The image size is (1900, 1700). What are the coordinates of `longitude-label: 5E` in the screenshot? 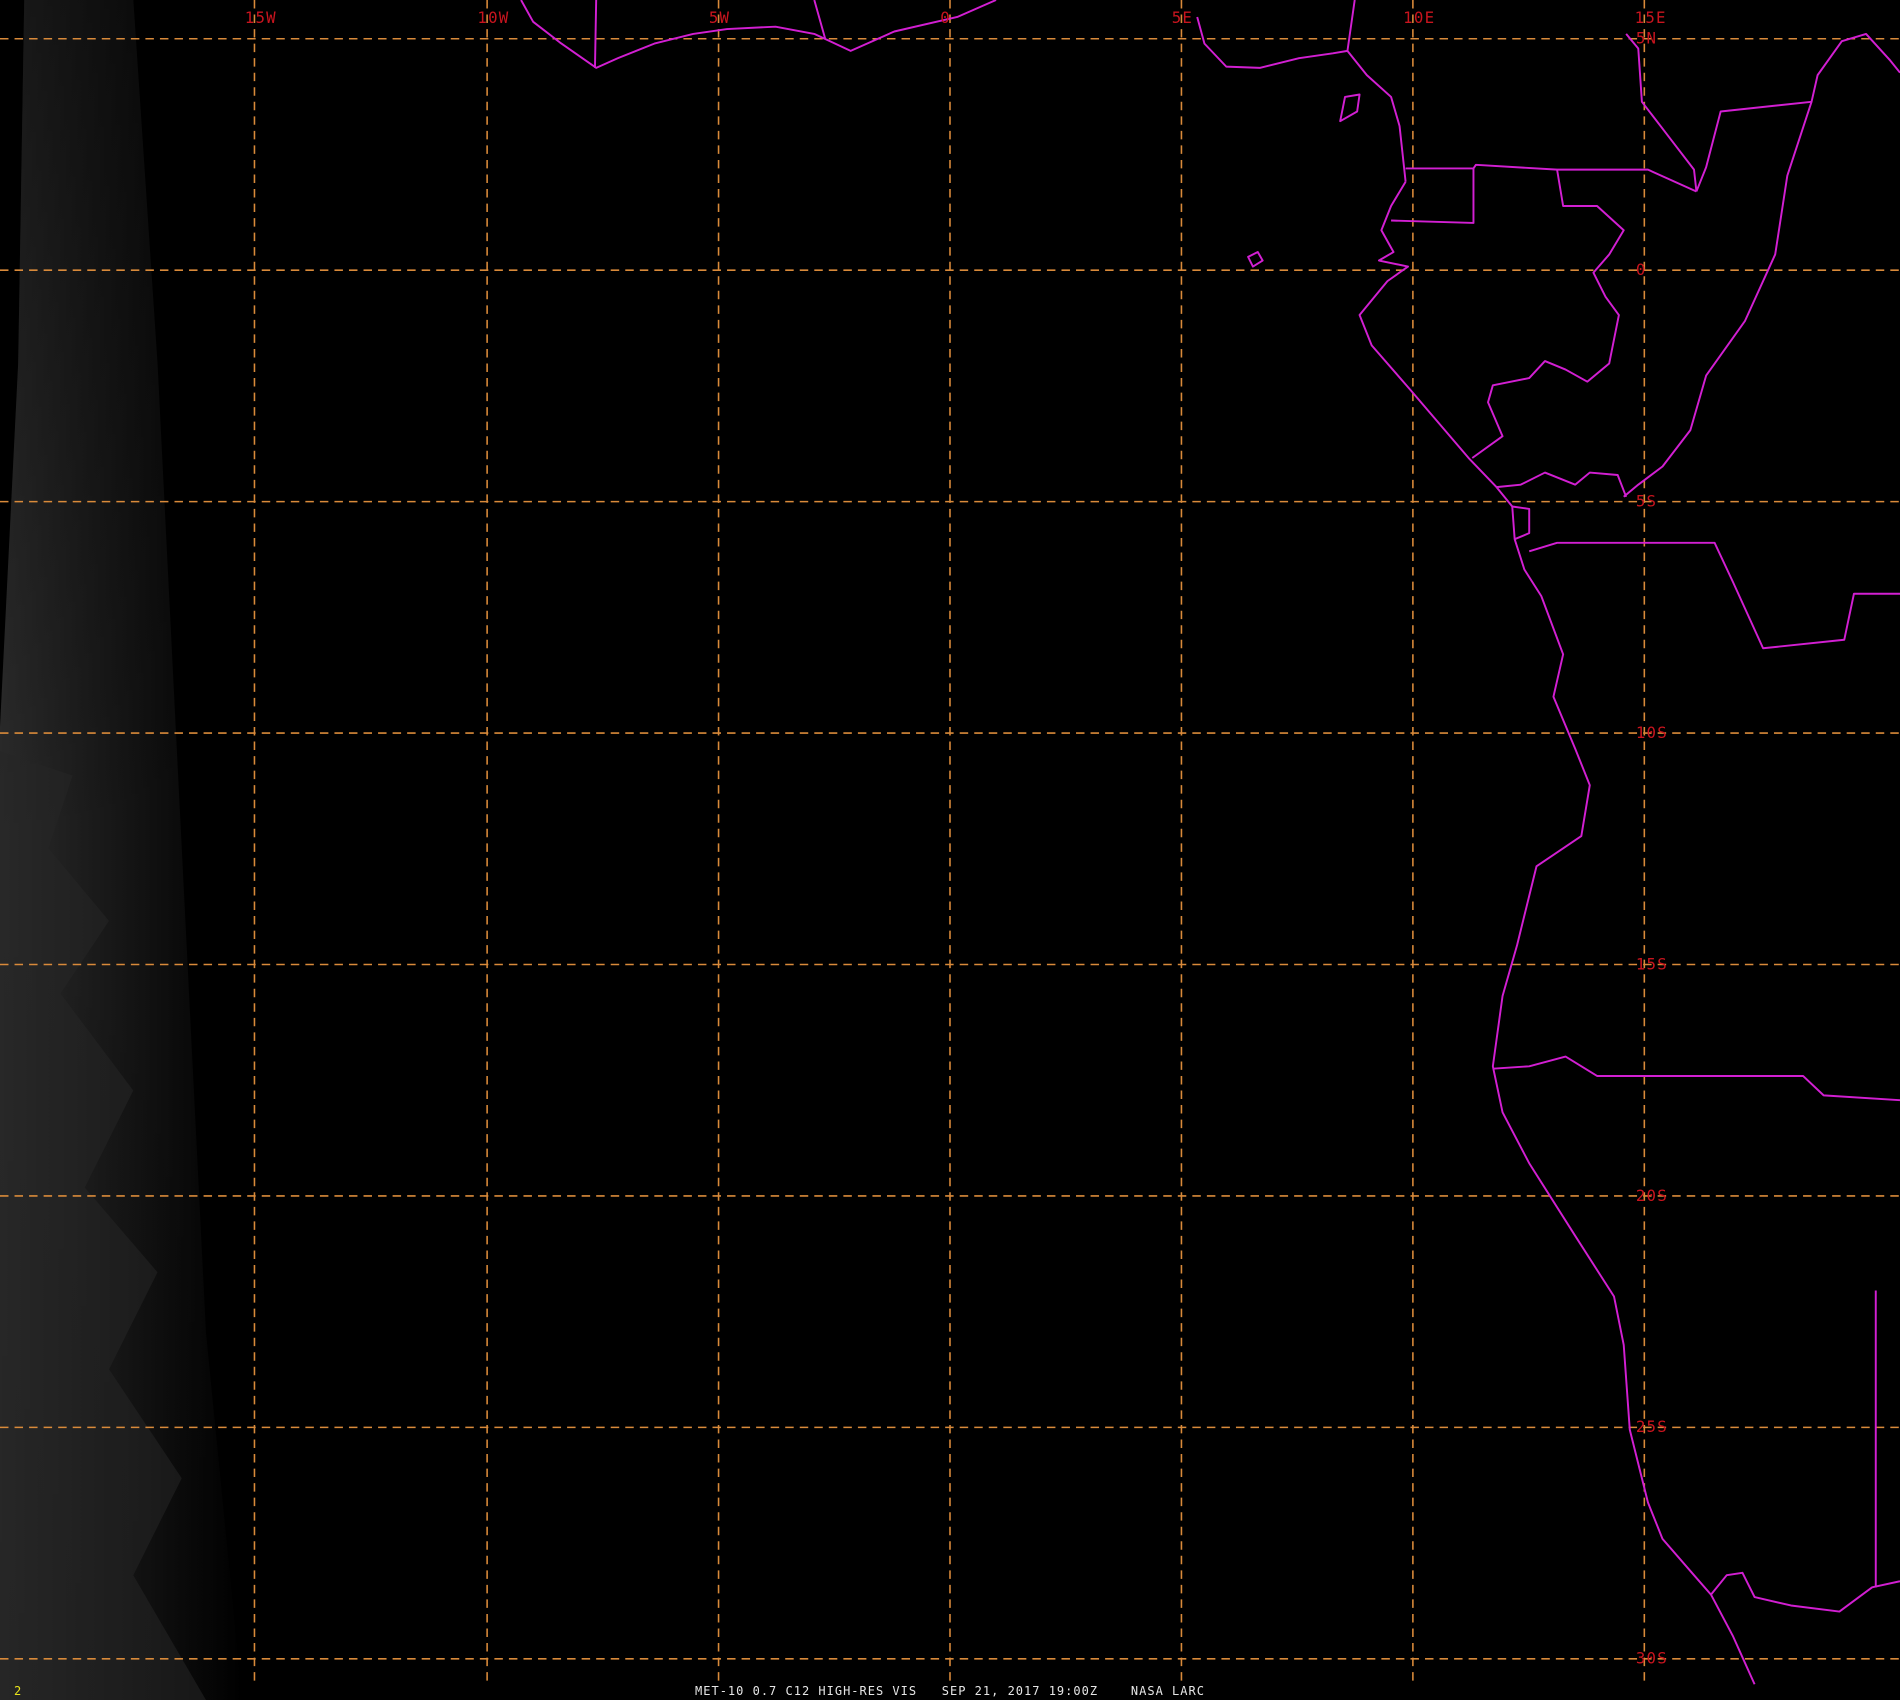 It's located at (1182, 17).